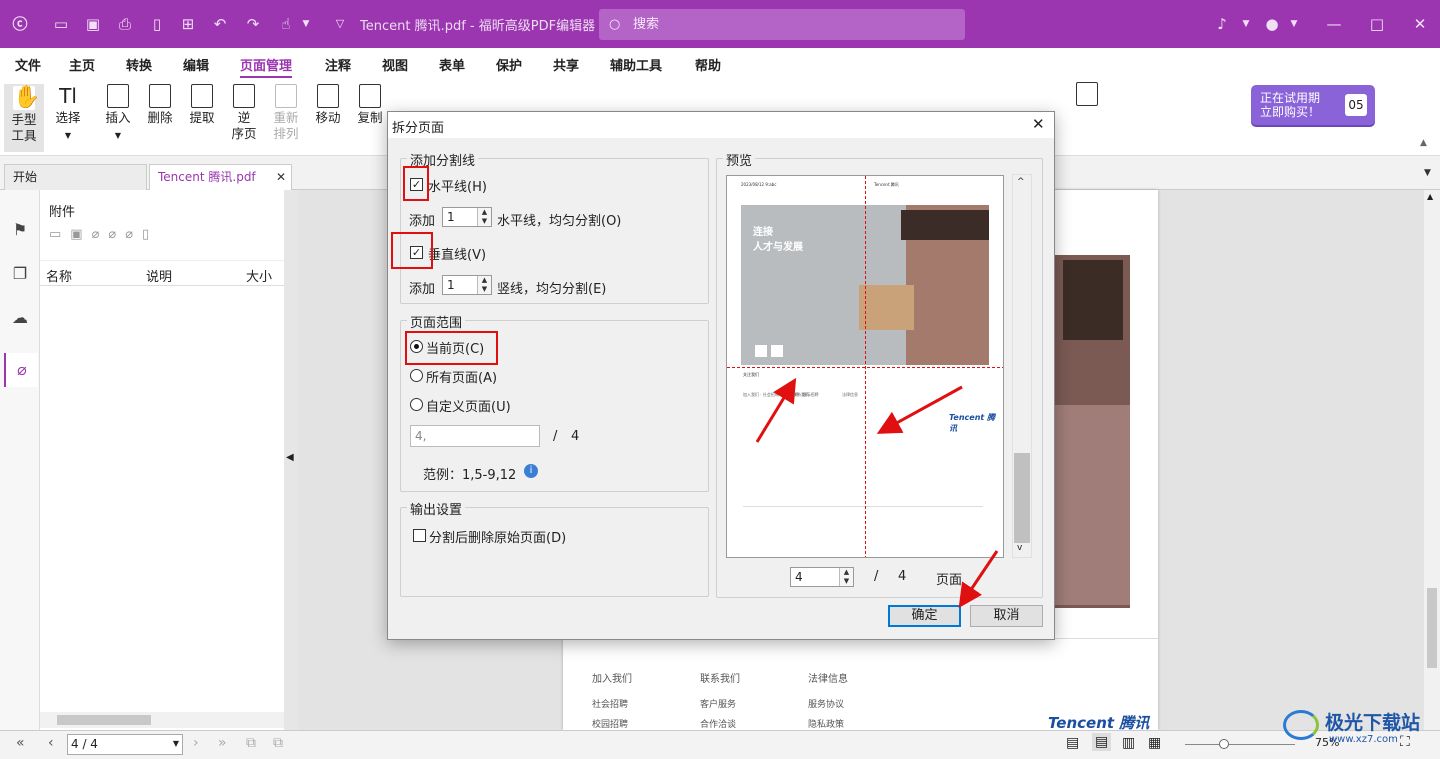 Image resolution: width=1440 pixels, height=759 pixels. What do you see at coordinates (188, 24) in the screenshot?
I see `export-icon: ⊞` at bounding box center [188, 24].